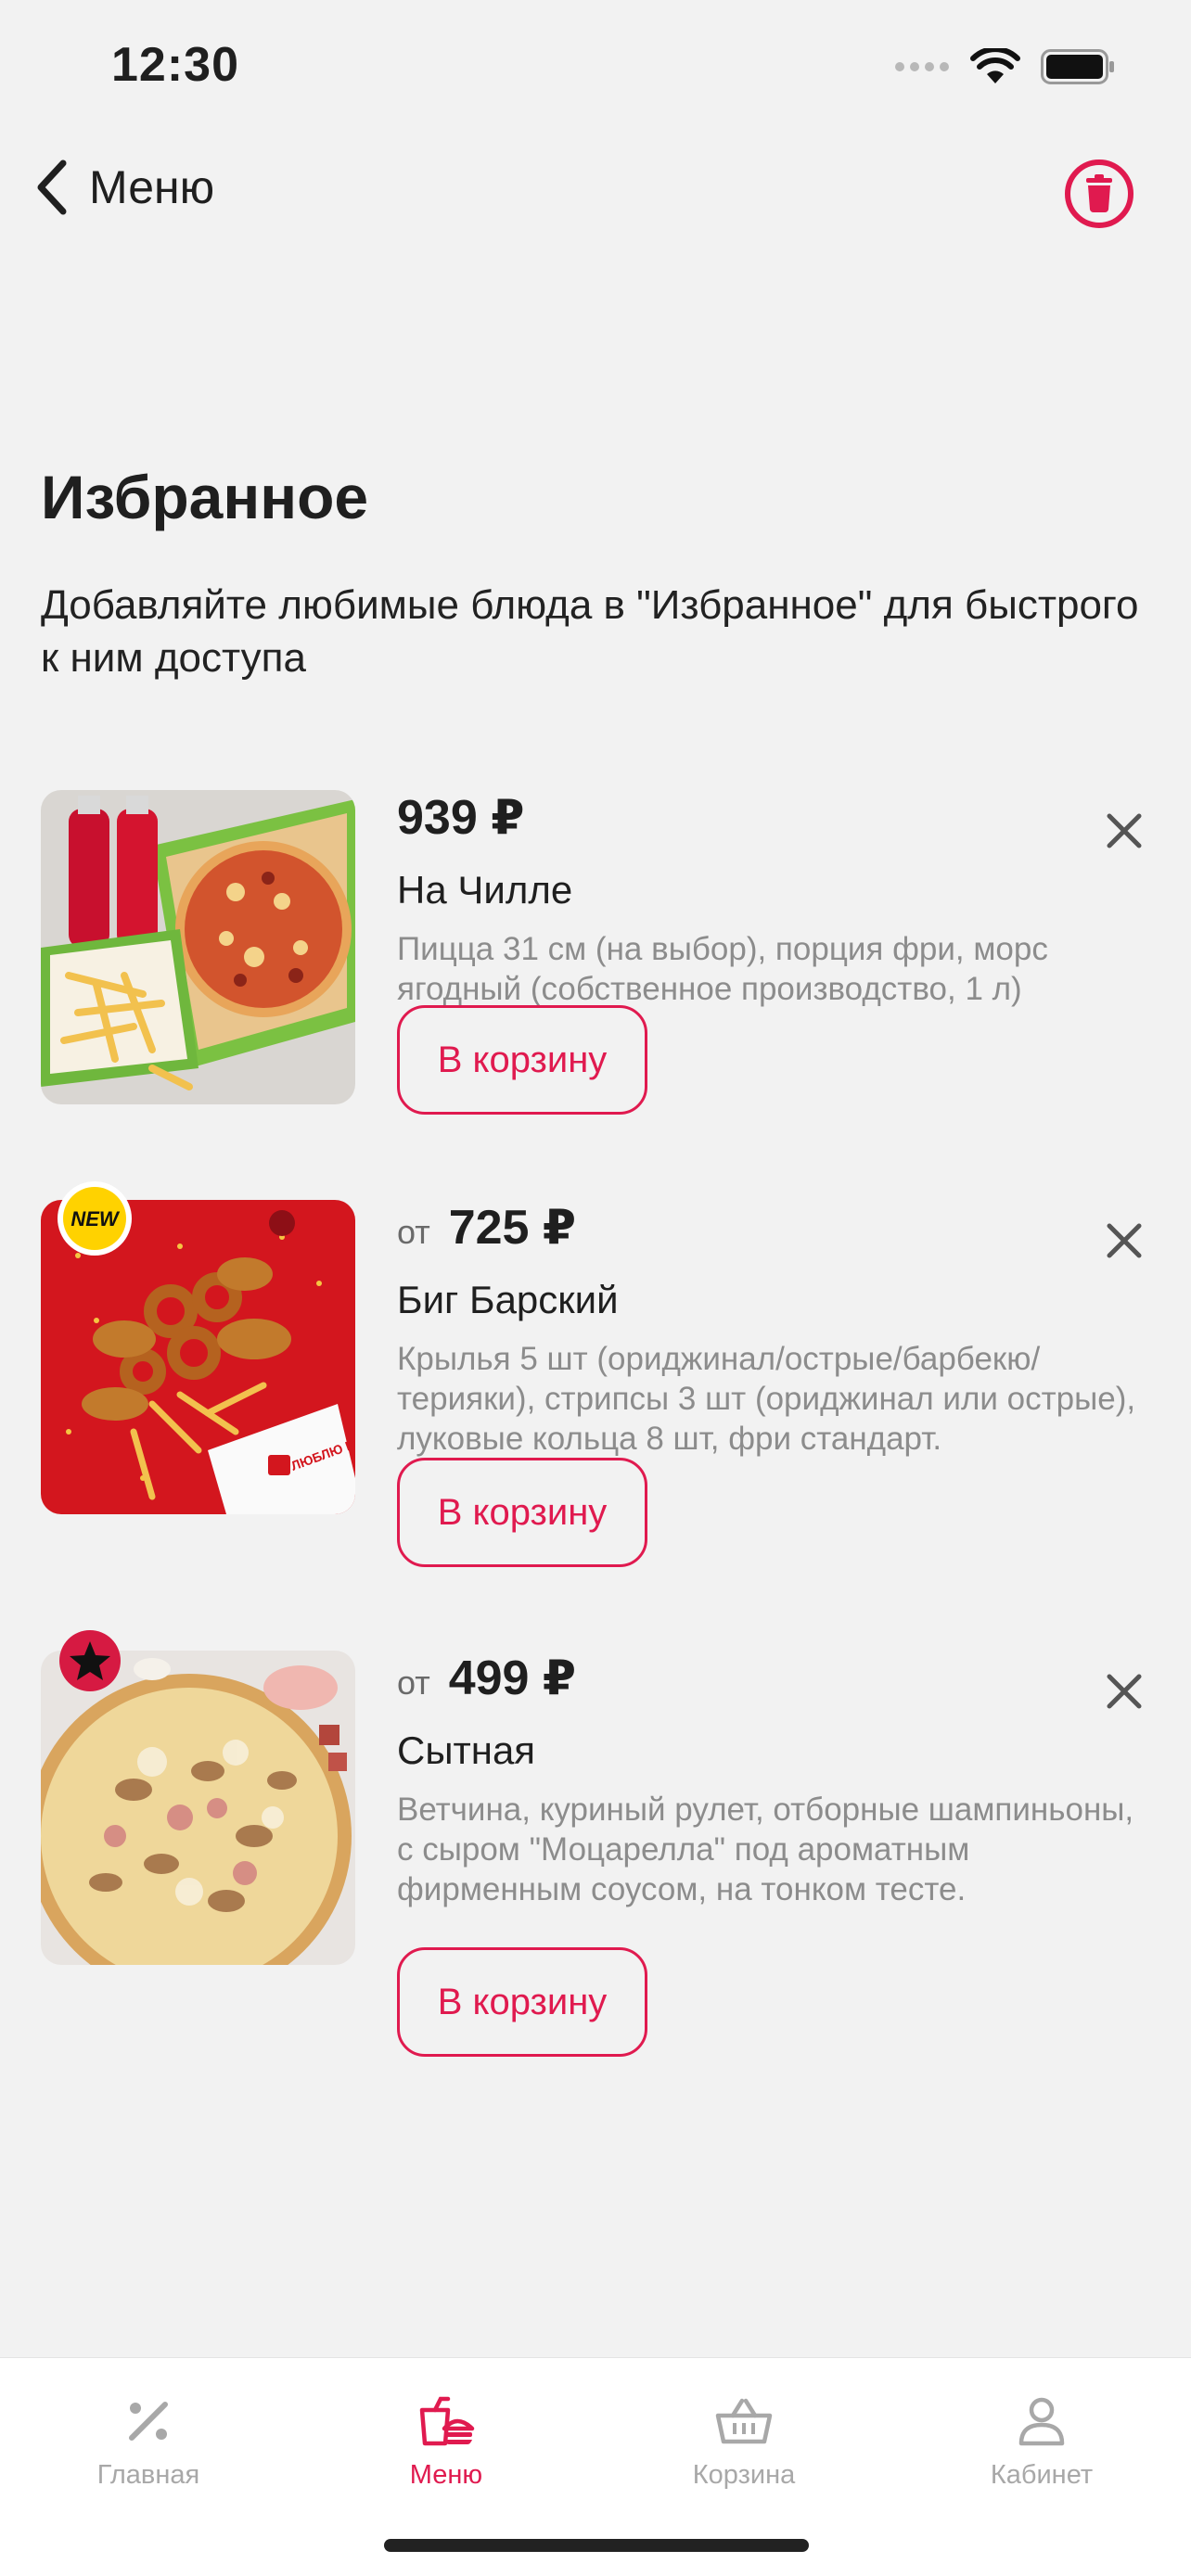 This screenshot has height=2576, width=1191. I want to click on battery-icon, so click(1077, 66).